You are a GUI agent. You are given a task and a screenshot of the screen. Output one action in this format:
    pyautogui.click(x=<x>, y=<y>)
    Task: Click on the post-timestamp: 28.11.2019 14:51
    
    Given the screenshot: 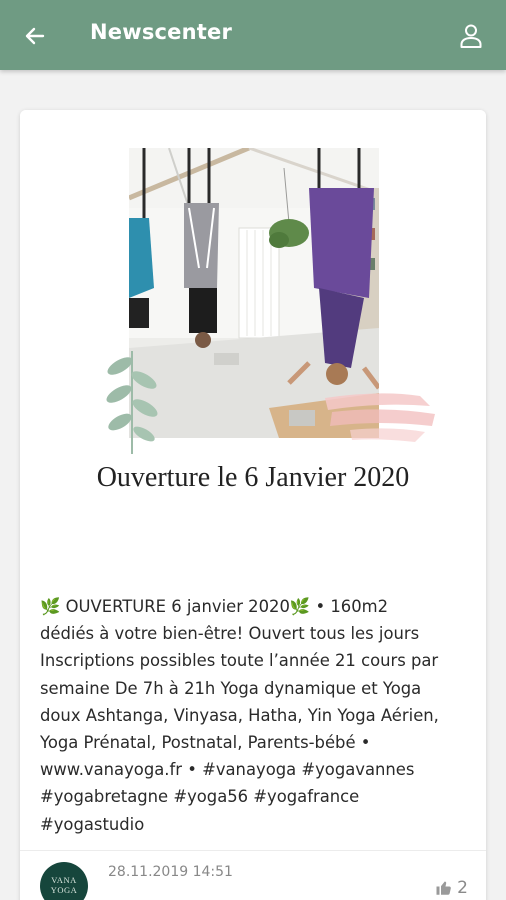 What is the action you would take?
    pyautogui.click(x=170, y=872)
    